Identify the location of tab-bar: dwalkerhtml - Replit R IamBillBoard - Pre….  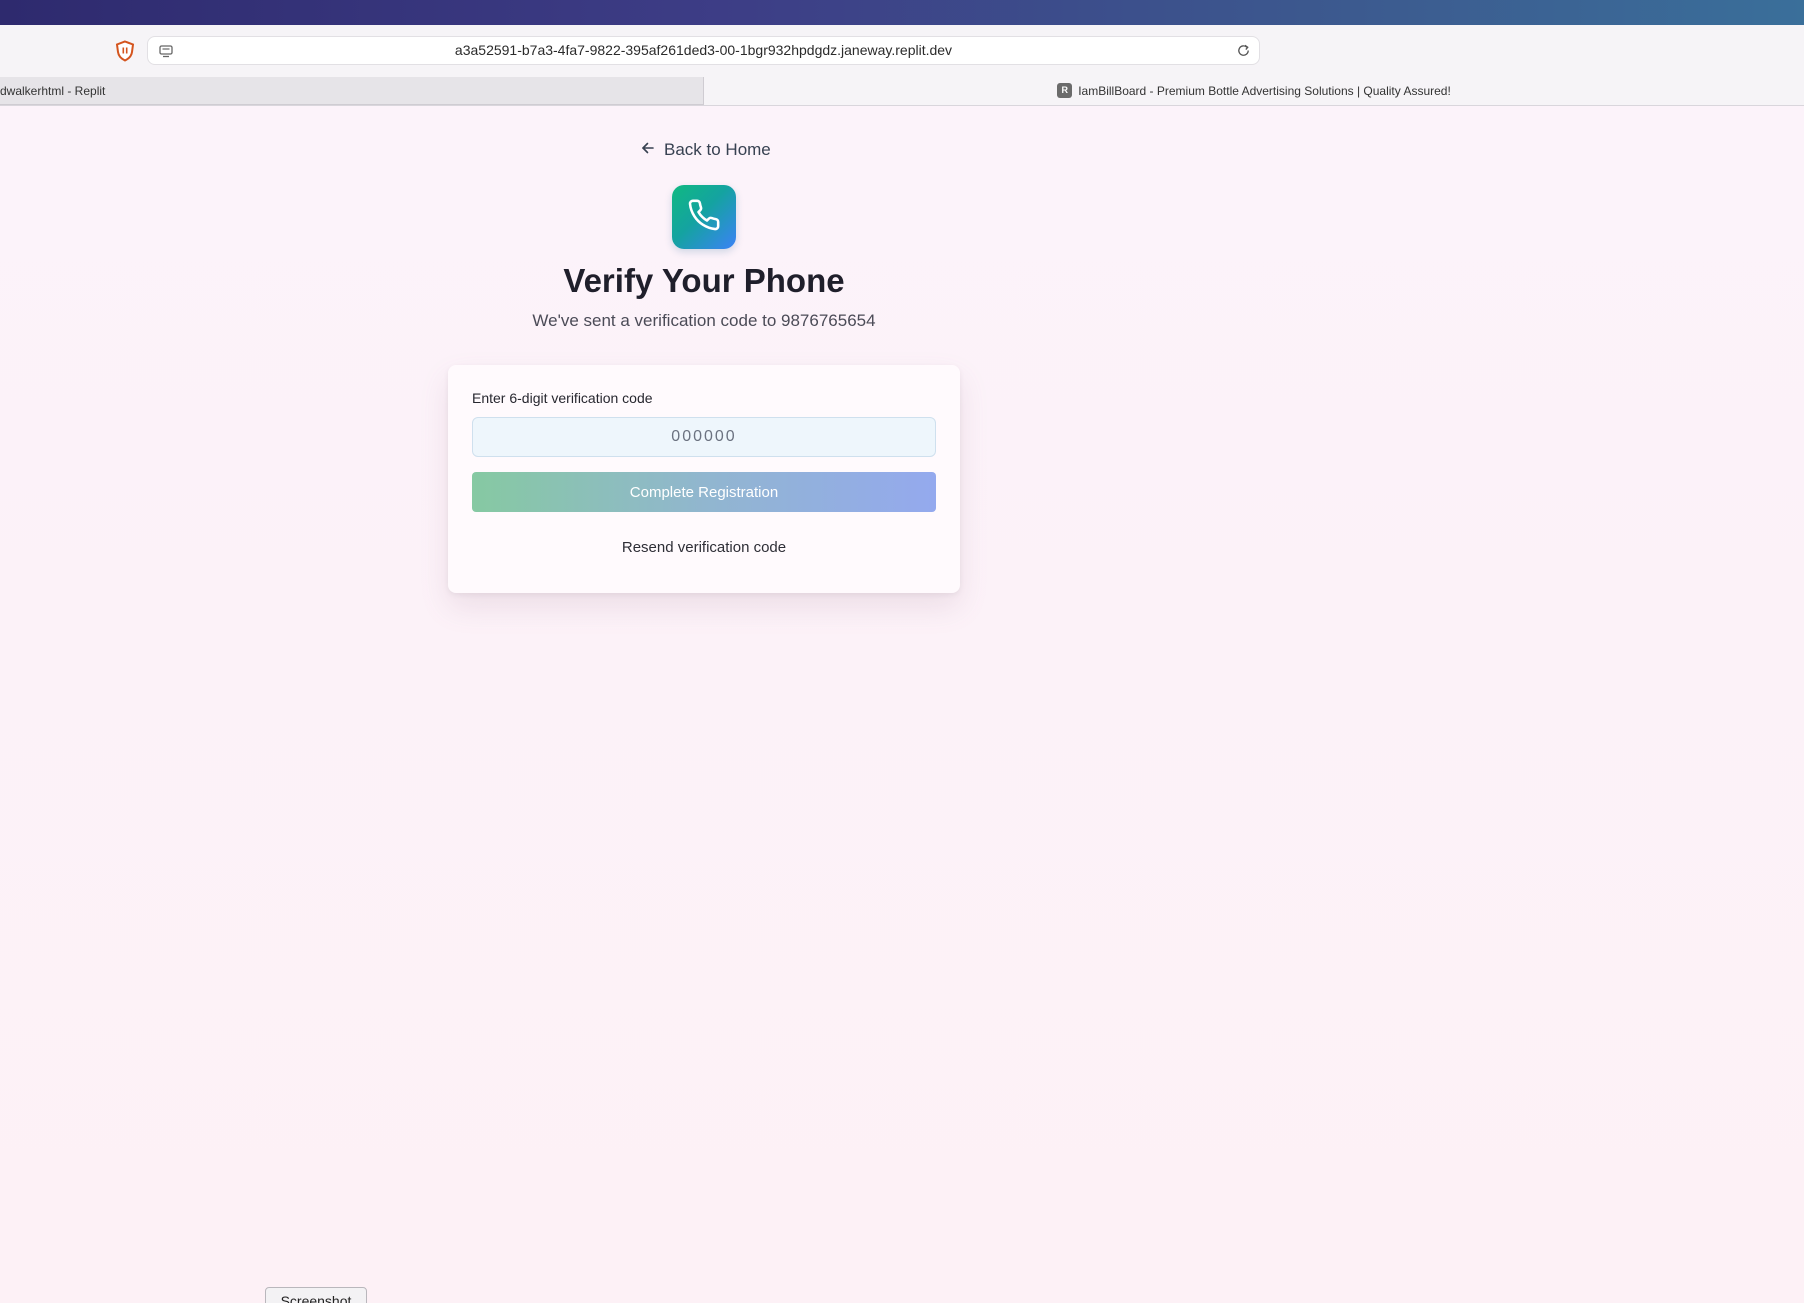
(902, 91).